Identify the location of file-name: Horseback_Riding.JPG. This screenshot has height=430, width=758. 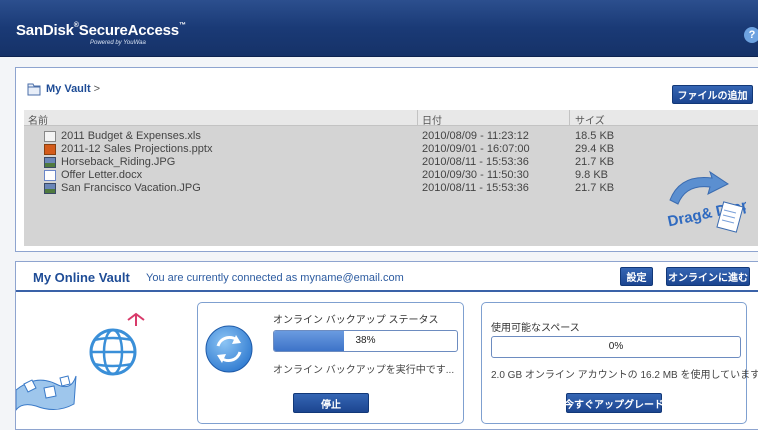
(118, 162).